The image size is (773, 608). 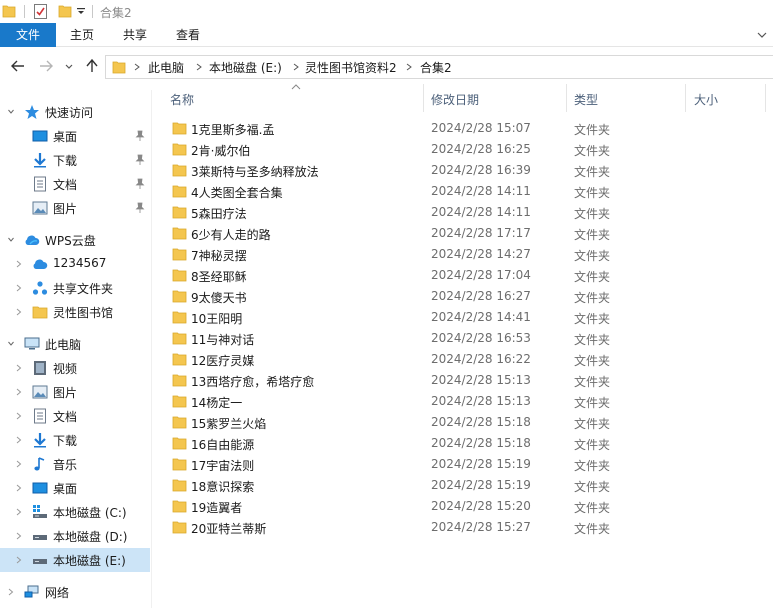 I want to click on file-row: 2肯·威尔伯 2024/2/28 16:25 文件夹, so click(x=466, y=149).